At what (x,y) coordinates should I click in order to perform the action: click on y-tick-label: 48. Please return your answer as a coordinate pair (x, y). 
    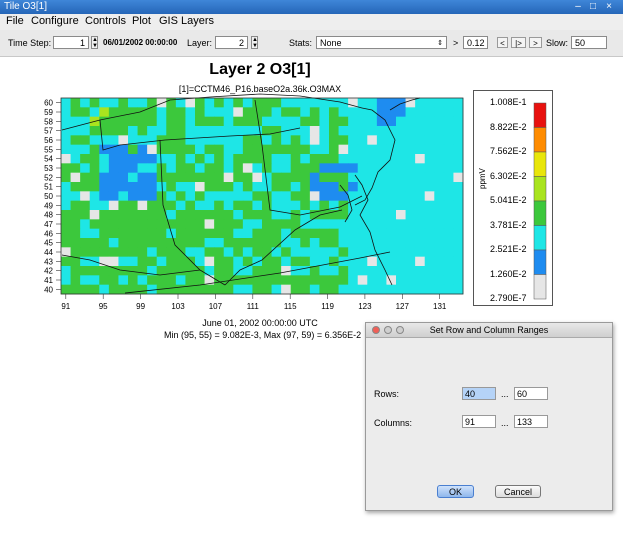
    Looking at the image, I should click on (48, 215).